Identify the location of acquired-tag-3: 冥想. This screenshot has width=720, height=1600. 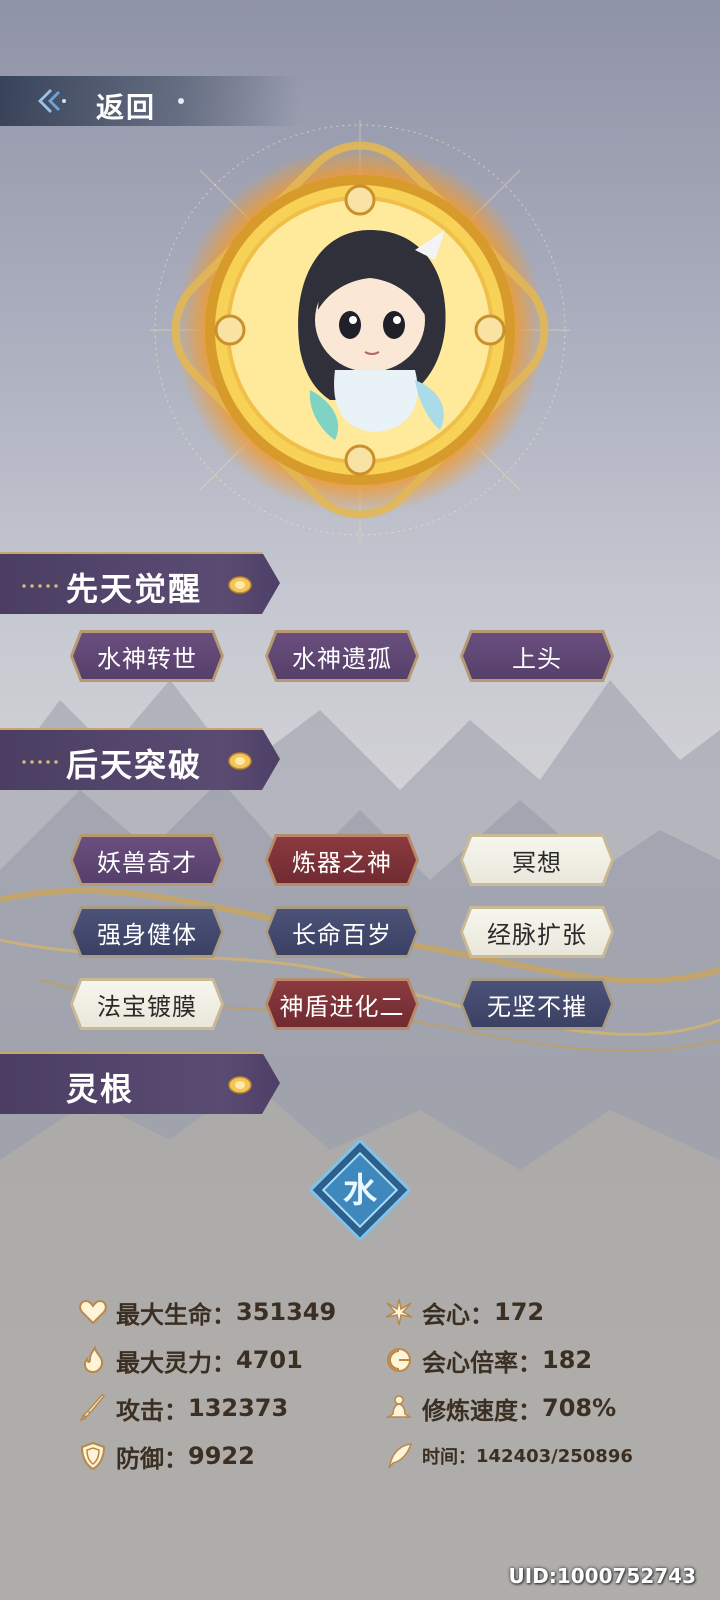
(537, 860).